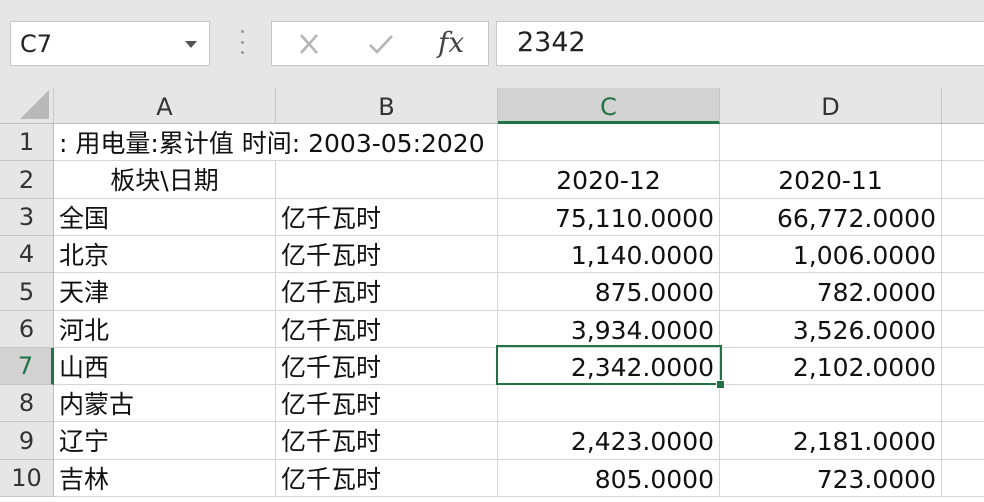  I want to click on cell-e6, so click(963, 329).